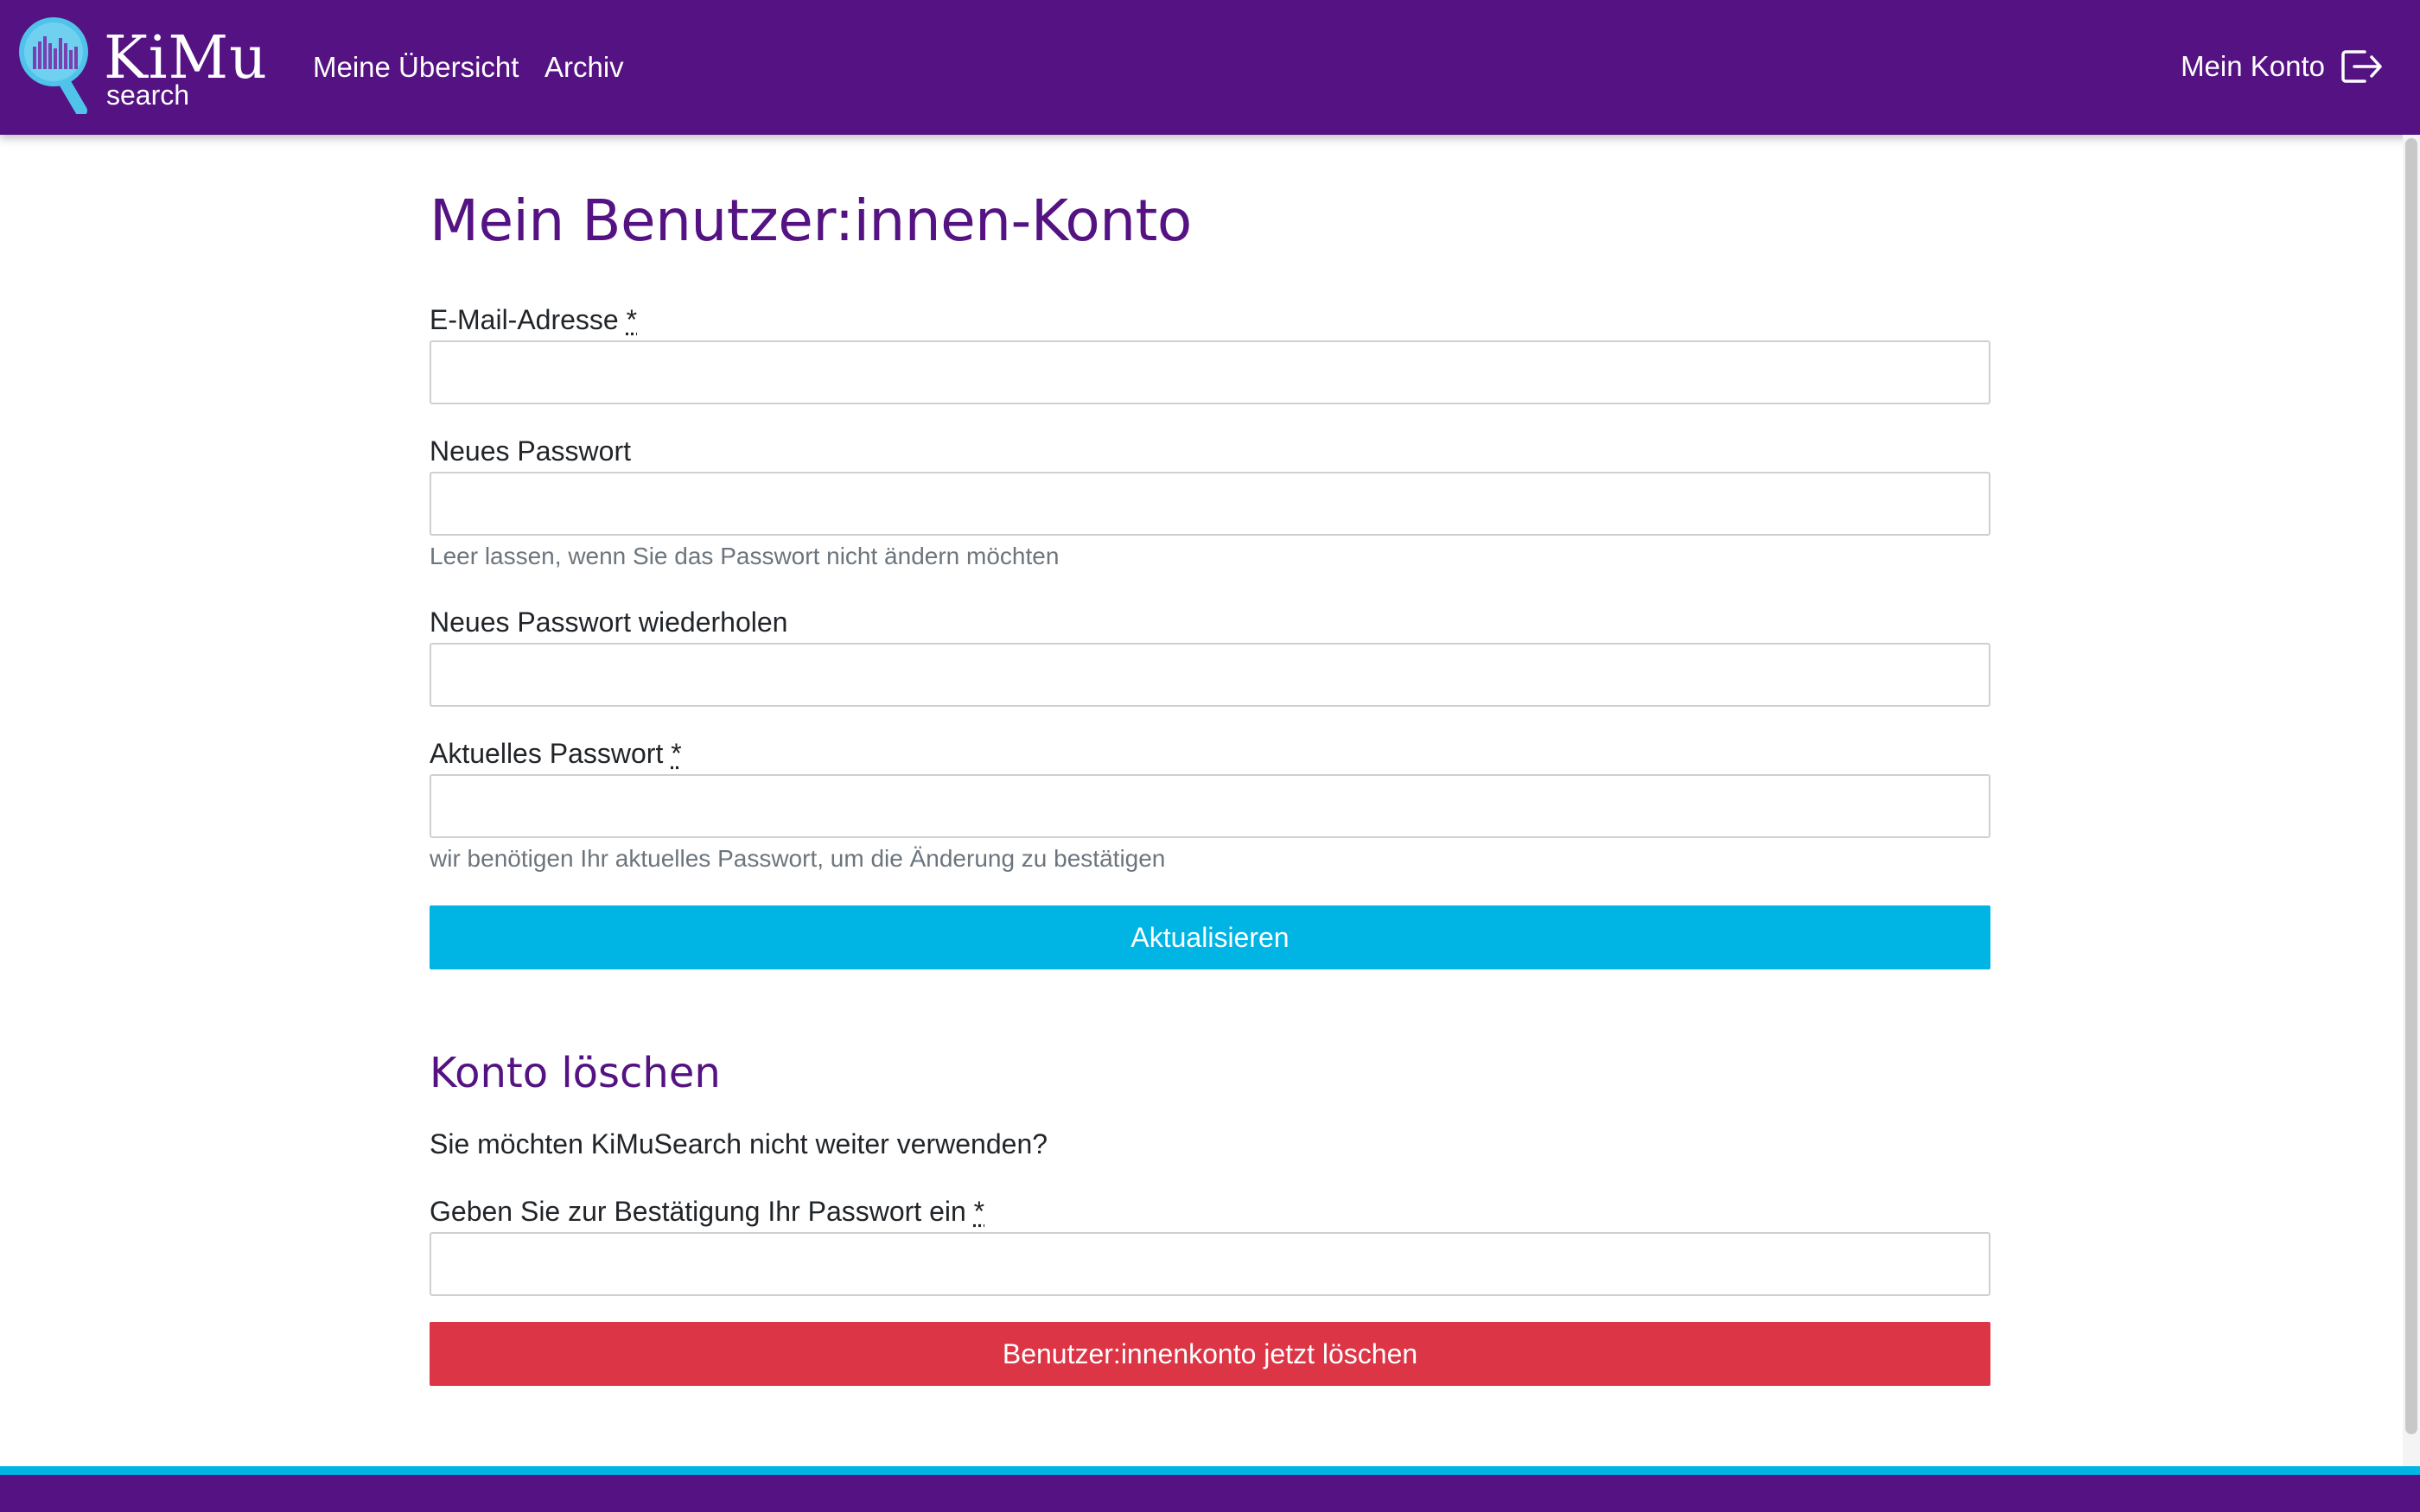 This screenshot has height=1512, width=2420. Describe the element at coordinates (1210, 372) in the screenshot. I see `email-field` at that location.